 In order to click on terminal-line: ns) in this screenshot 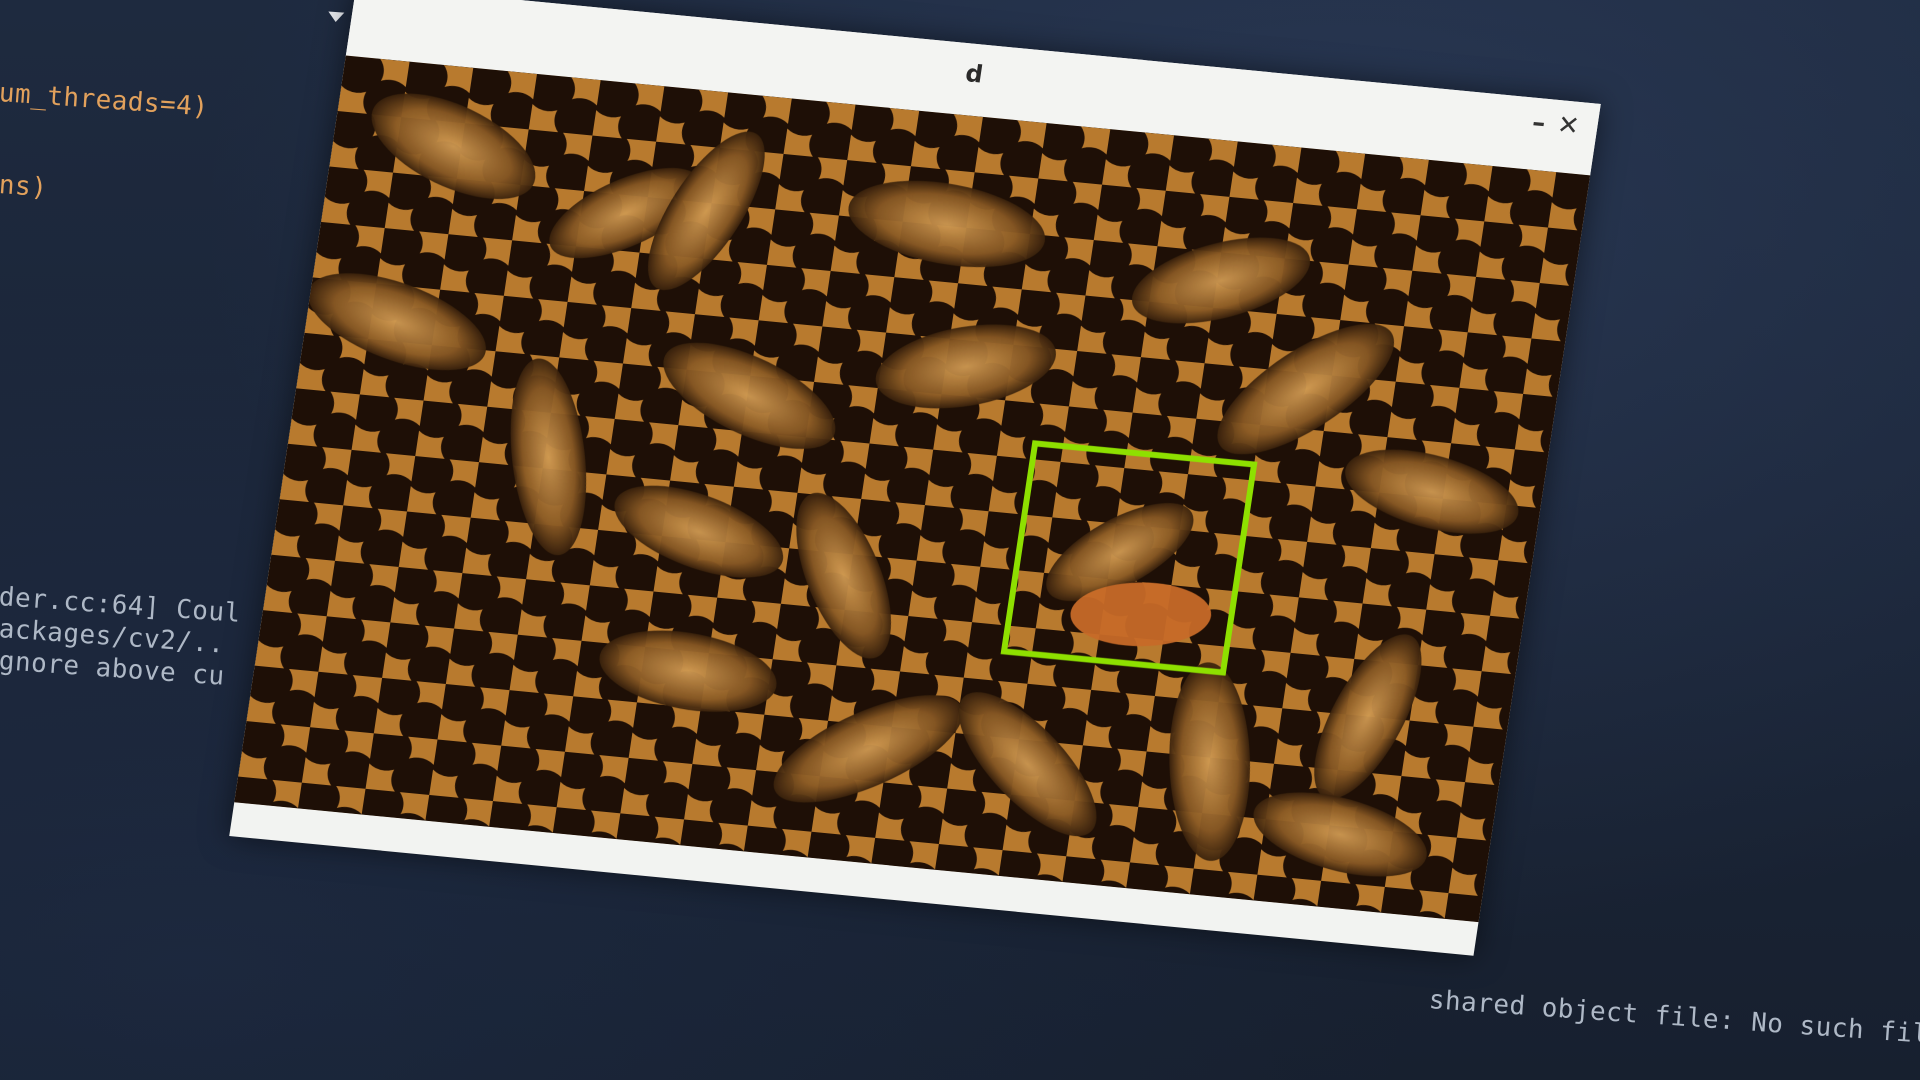, I will do `click(24, 187)`.